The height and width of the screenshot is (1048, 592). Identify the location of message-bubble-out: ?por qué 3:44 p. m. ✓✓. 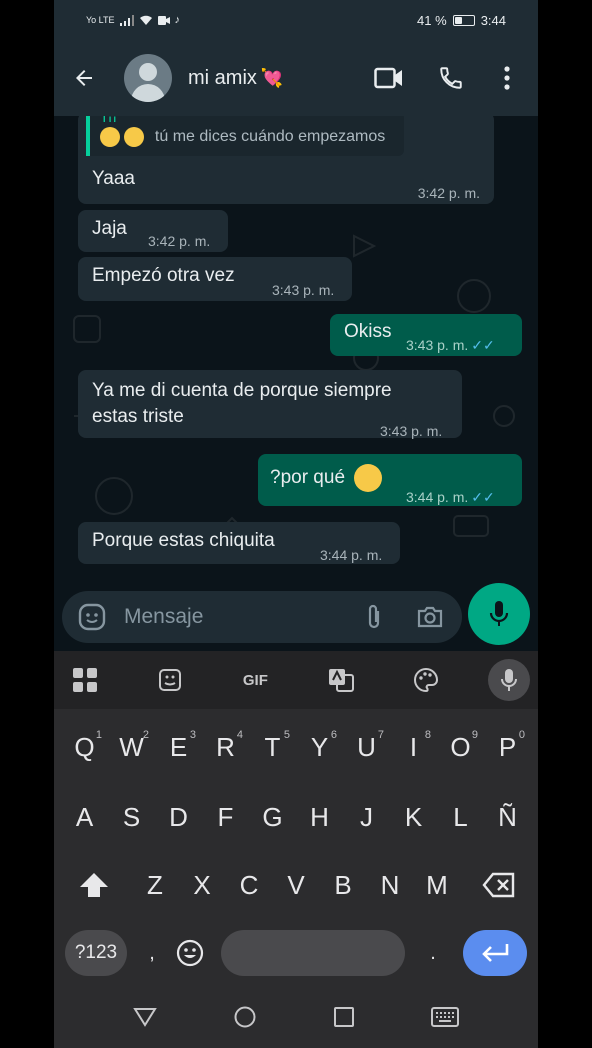
(390, 480).